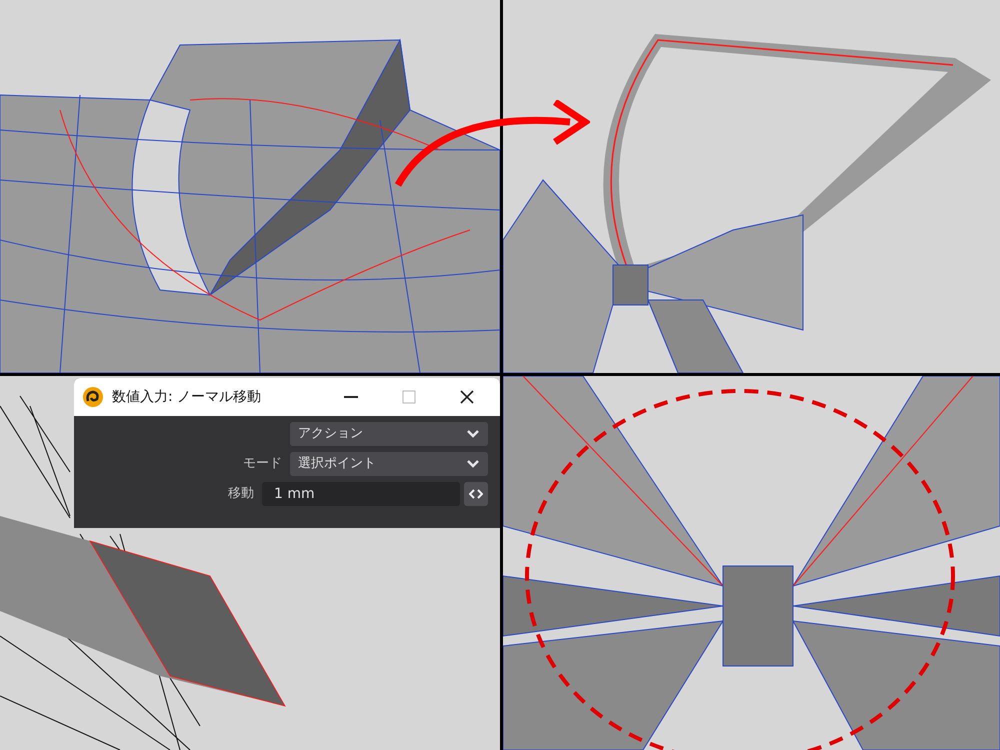 The width and height of the screenshot is (1000, 750). I want to click on input-field: 1 mm, so click(361, 494).